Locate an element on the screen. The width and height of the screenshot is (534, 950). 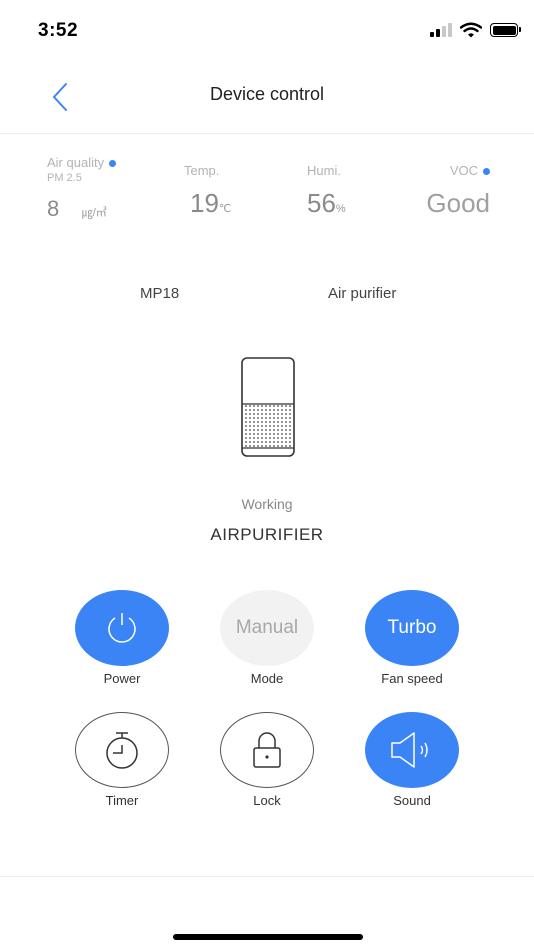
sensor-value: 56 is located at coordinates (321, 203).